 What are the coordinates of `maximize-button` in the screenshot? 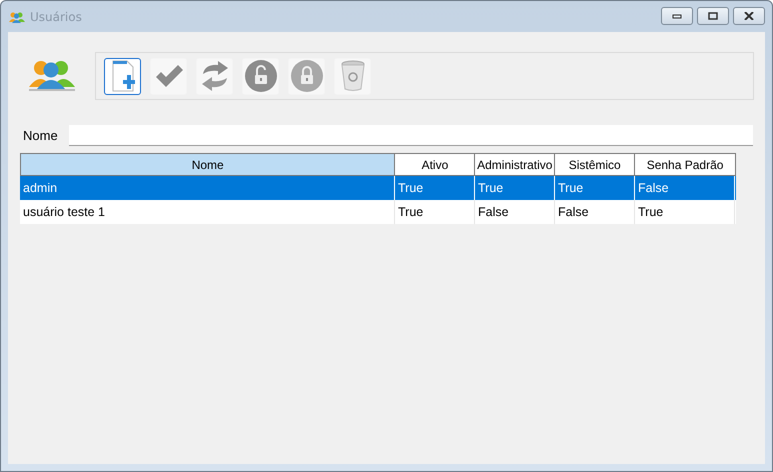 It's located at (713, 15).